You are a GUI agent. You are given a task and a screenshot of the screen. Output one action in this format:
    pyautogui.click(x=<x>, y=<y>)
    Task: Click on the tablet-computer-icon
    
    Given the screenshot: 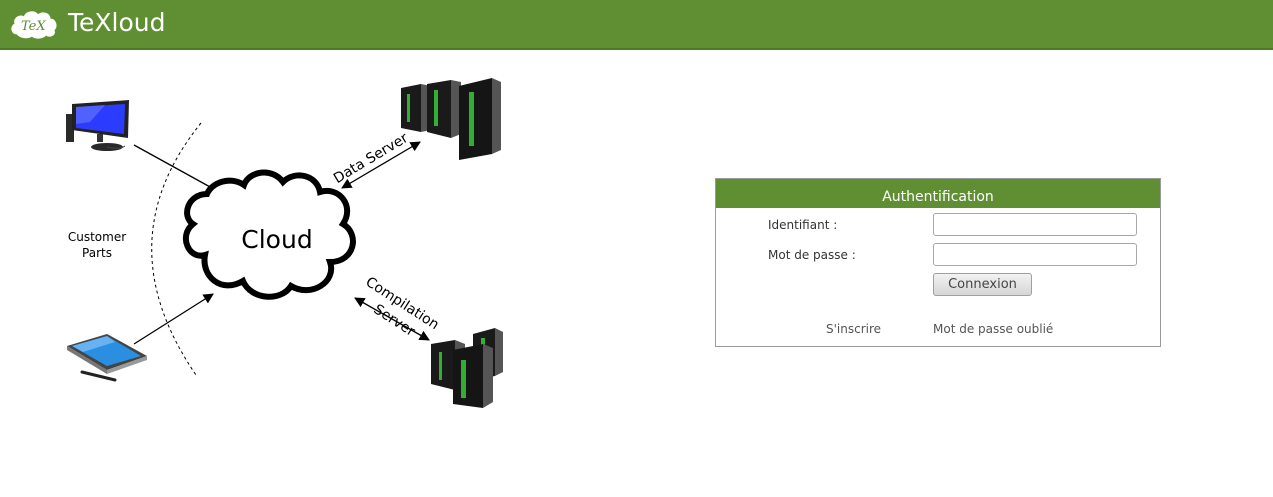 What is the action you would take?
    pyautogui.click(x=107, y=358)
    